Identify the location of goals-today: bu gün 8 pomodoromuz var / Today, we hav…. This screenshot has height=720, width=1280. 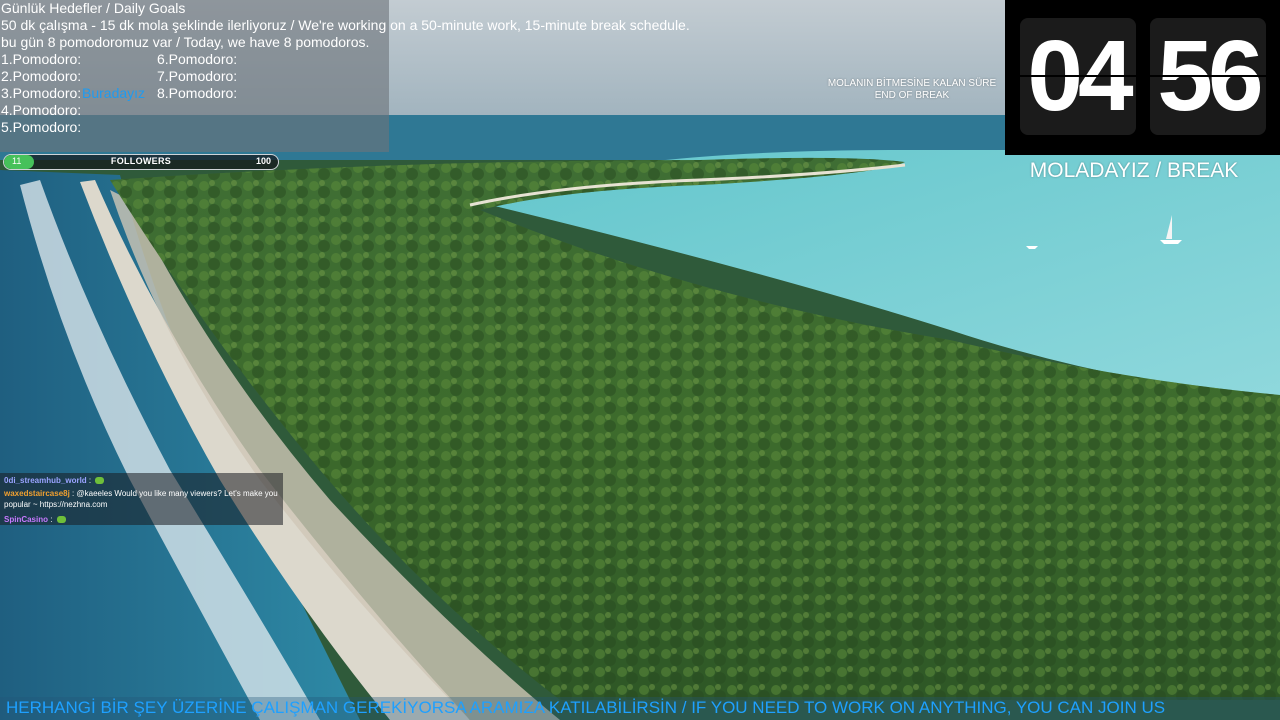
(185, 42).